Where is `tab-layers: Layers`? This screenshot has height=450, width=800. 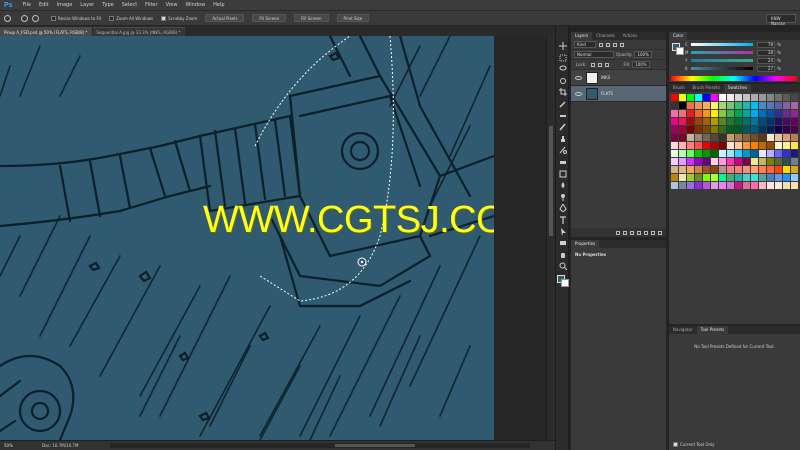 tab-layers: Layers is located at coordinates (582, 36).